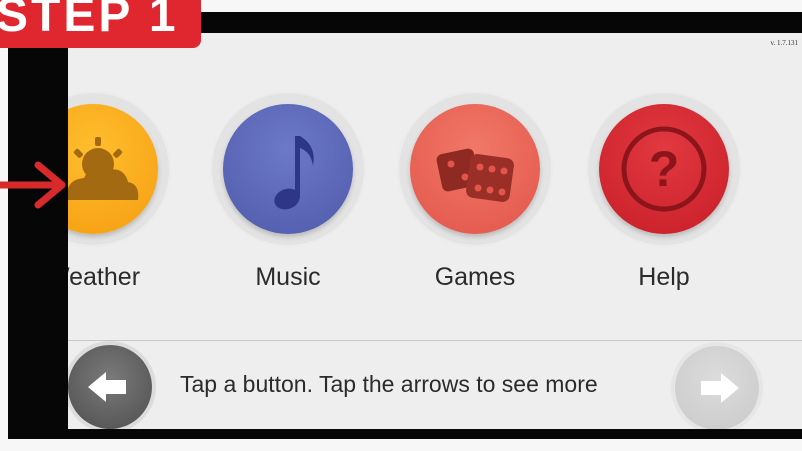 The width and height of the screenshot is (802, 451). What do you see at coordinates (288, 277) in the screenshot?
I see `music-label: Music` at bounding box center [288, 277].